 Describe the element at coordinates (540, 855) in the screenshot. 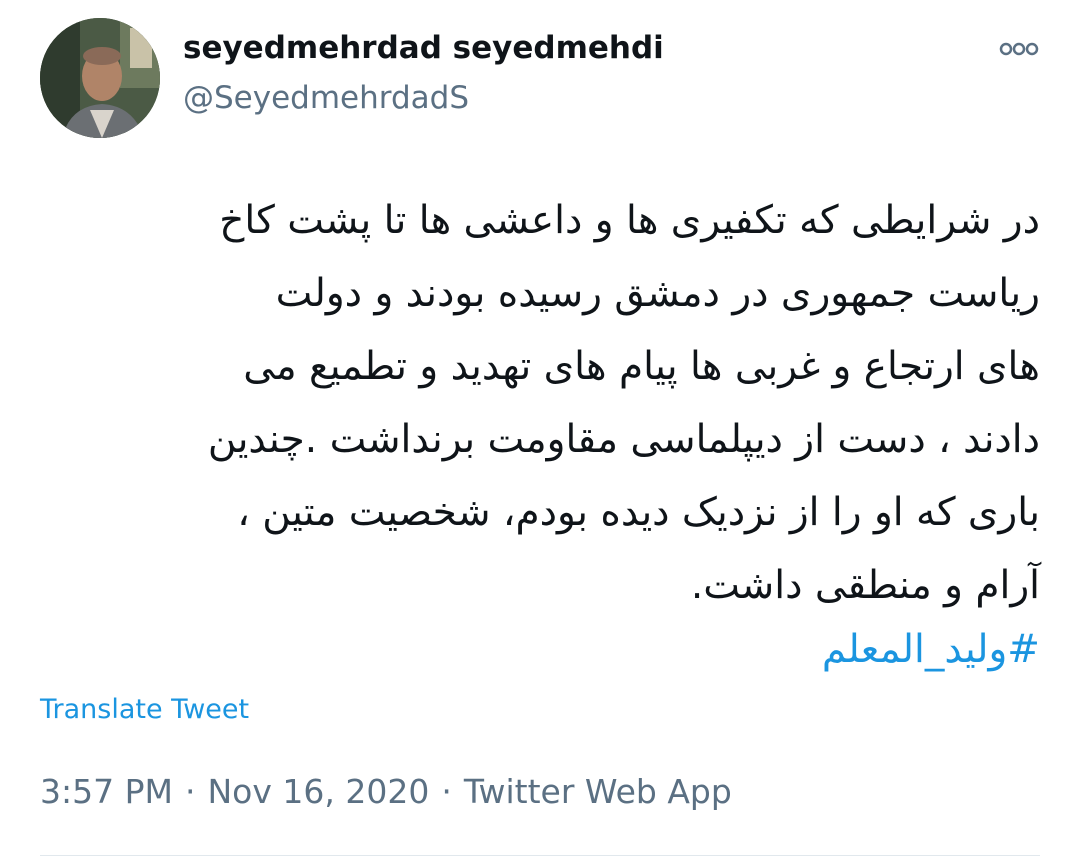

I see `divider` at that location.